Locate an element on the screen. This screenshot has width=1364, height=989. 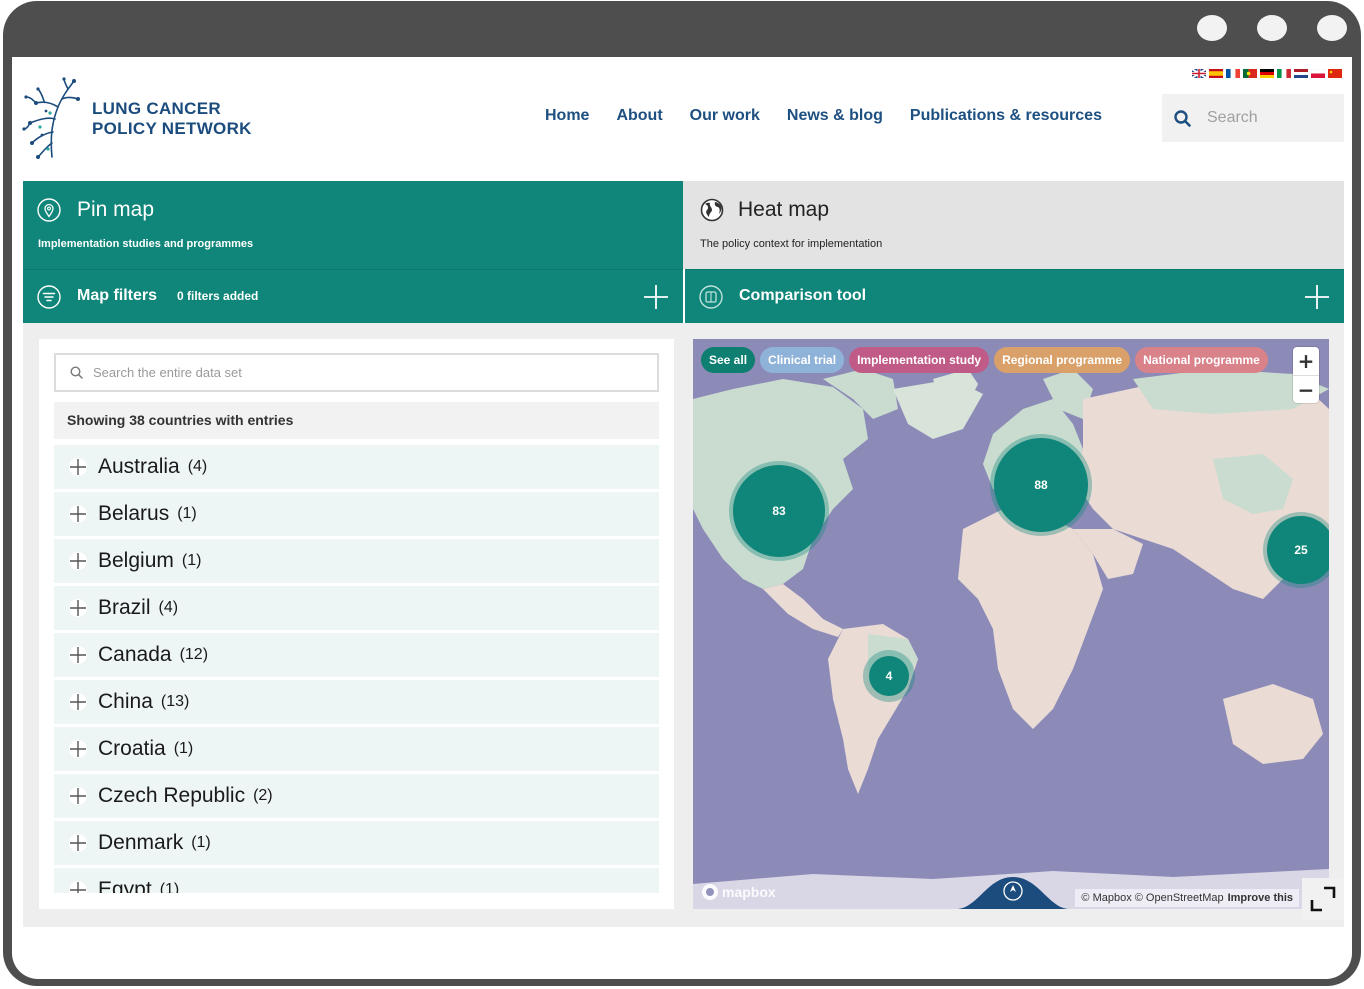
site-search is located at coordinates (1253, 118).